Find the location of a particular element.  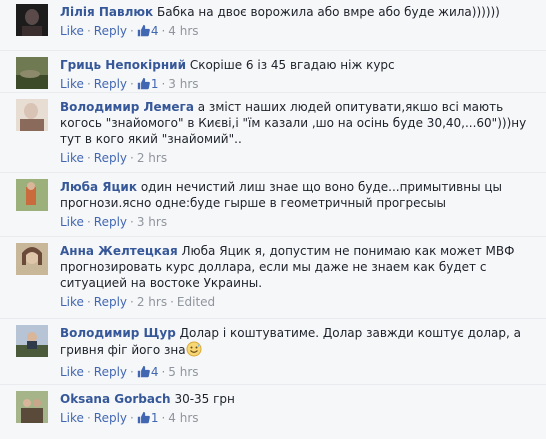

comment-actions: Like · Reply · 2 hrs · Edited is located at coordinates (298, 302).